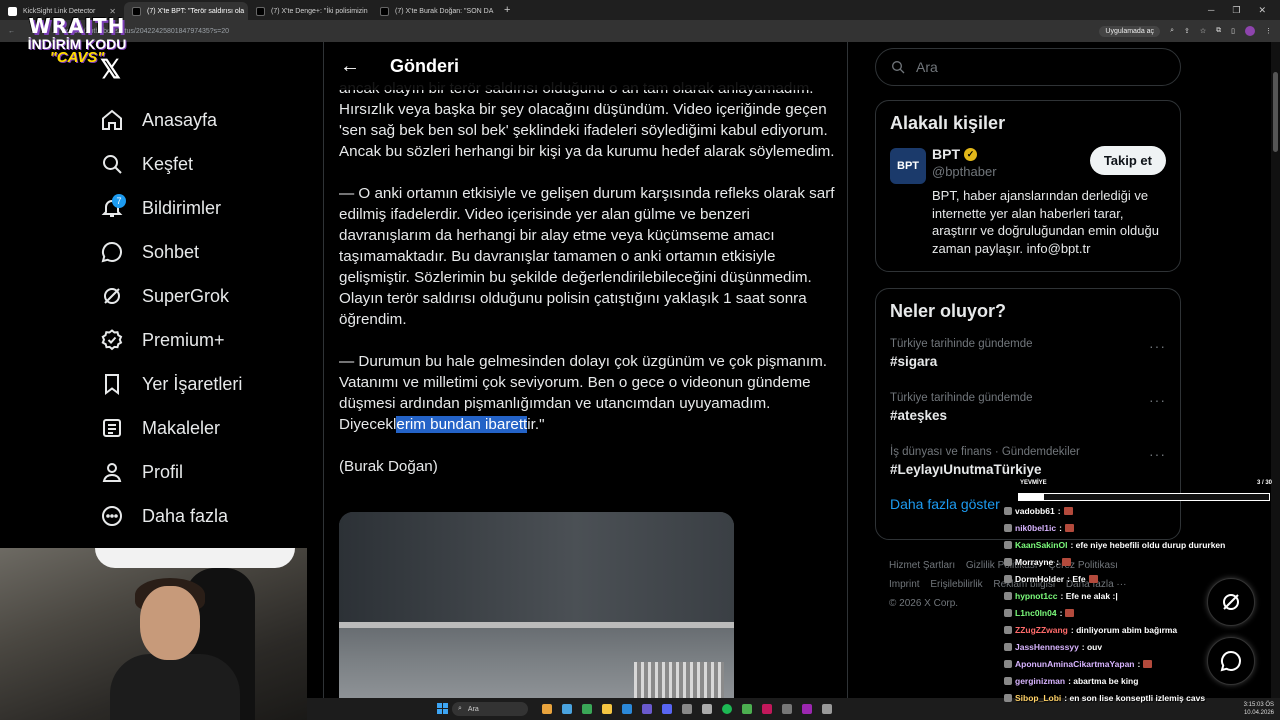  What do you see at coordinates (908, 166) in the screenshot?
I see `avatar: BPT` at bounding box center [908, 166].